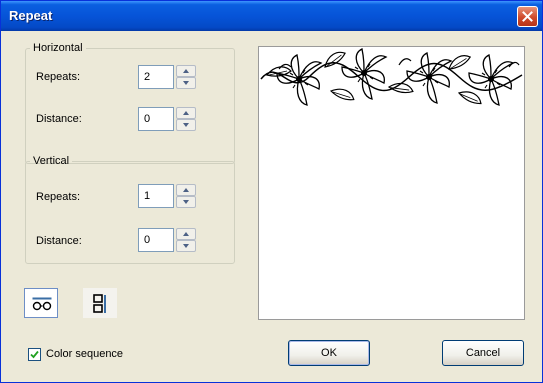  Describe the element at coordinates (186, 113) in the screenshot. I see `horizontal-distance-up-button` at that location.